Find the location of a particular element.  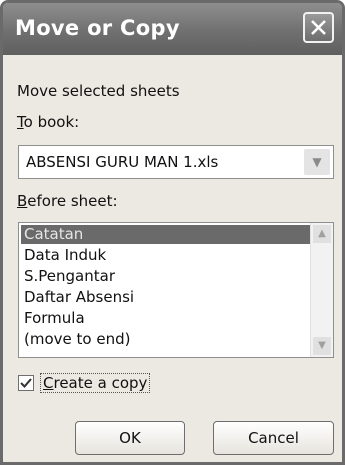

sheet-list-item: S.Pengantar is located at coordinates (166, 276).